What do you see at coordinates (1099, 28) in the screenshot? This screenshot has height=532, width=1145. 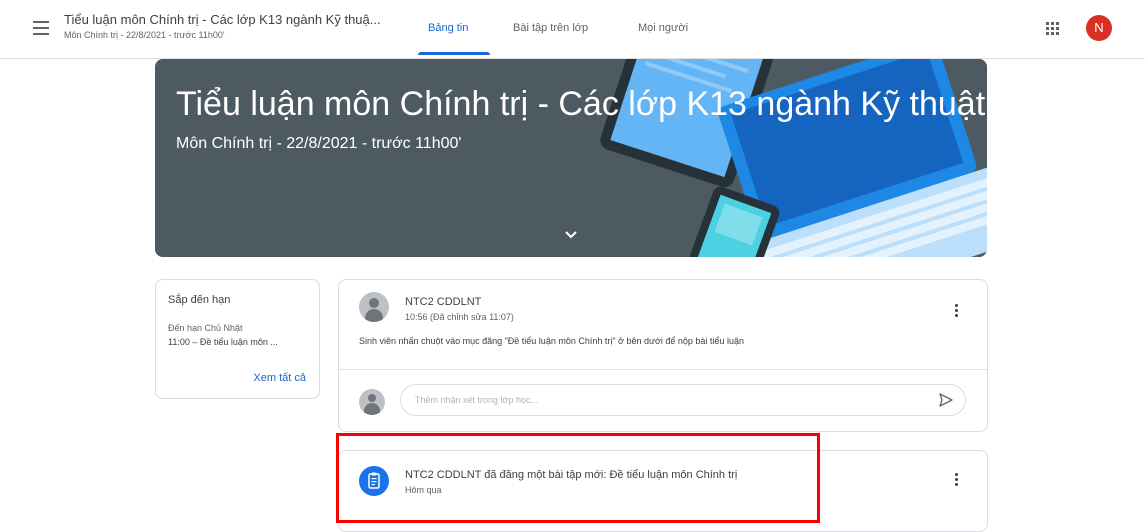 I see `account-avatar: N` at bounding box center [1099, 28].